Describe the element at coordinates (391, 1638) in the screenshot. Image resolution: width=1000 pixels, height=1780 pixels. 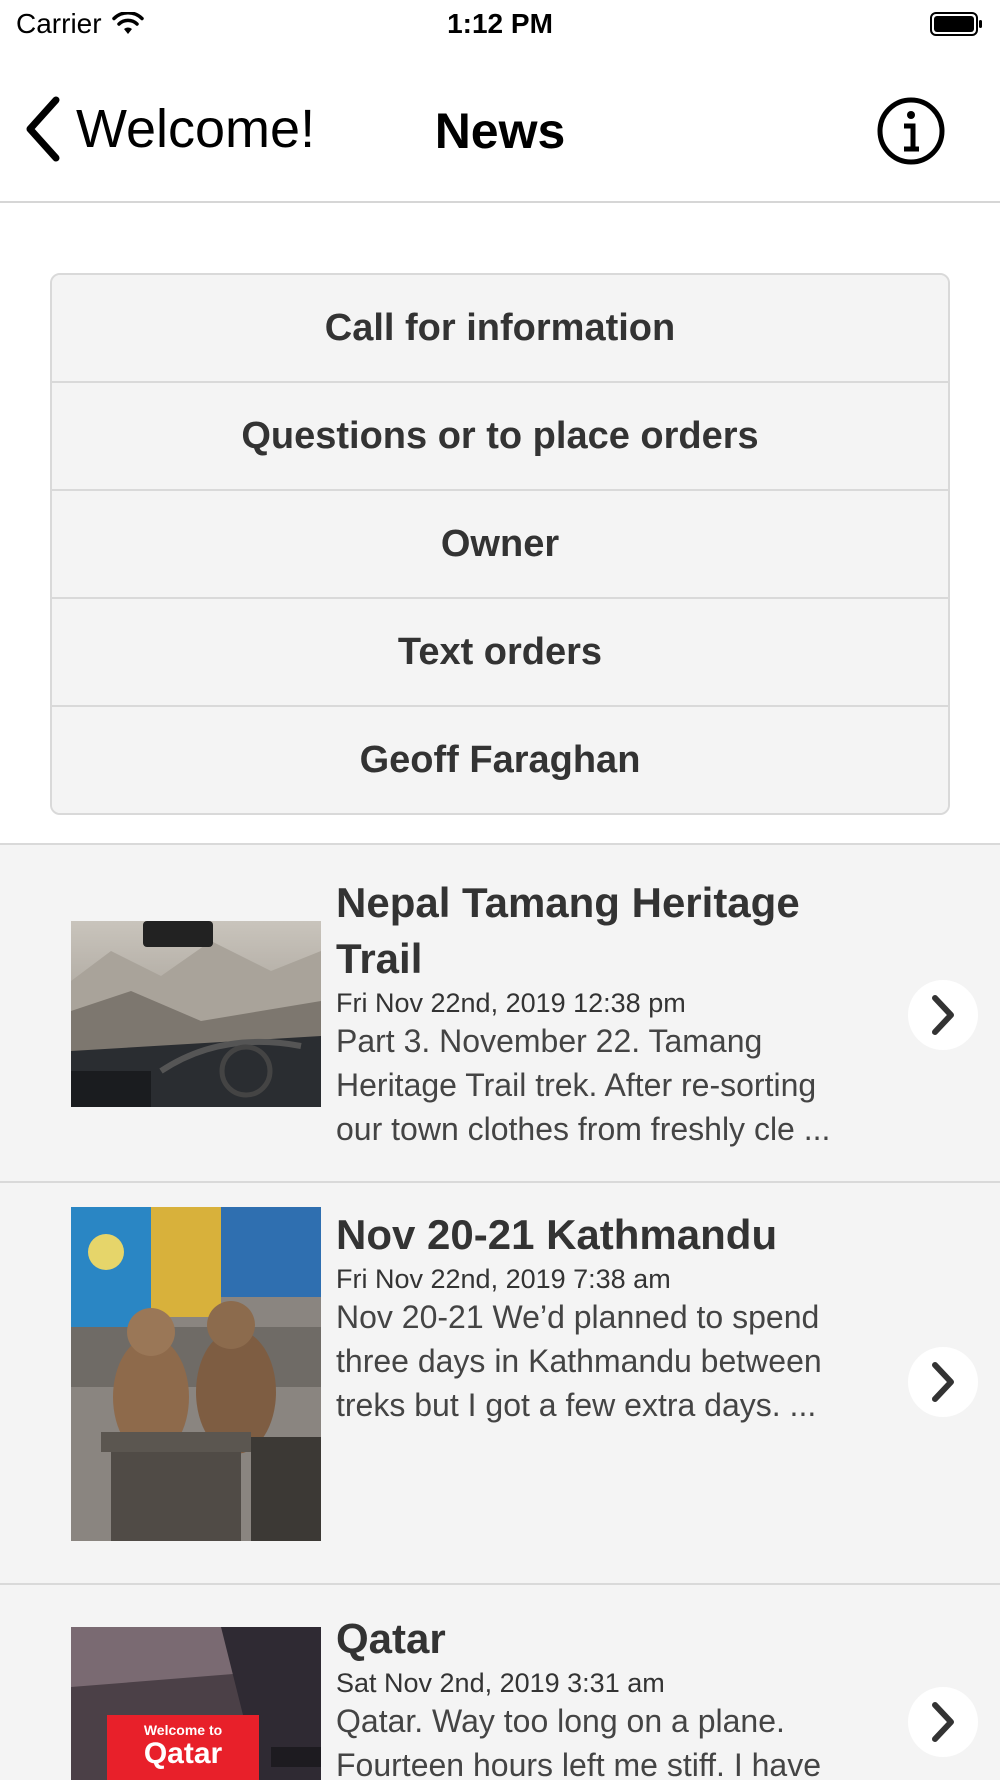
I see `news-title: Qatar` at that location.